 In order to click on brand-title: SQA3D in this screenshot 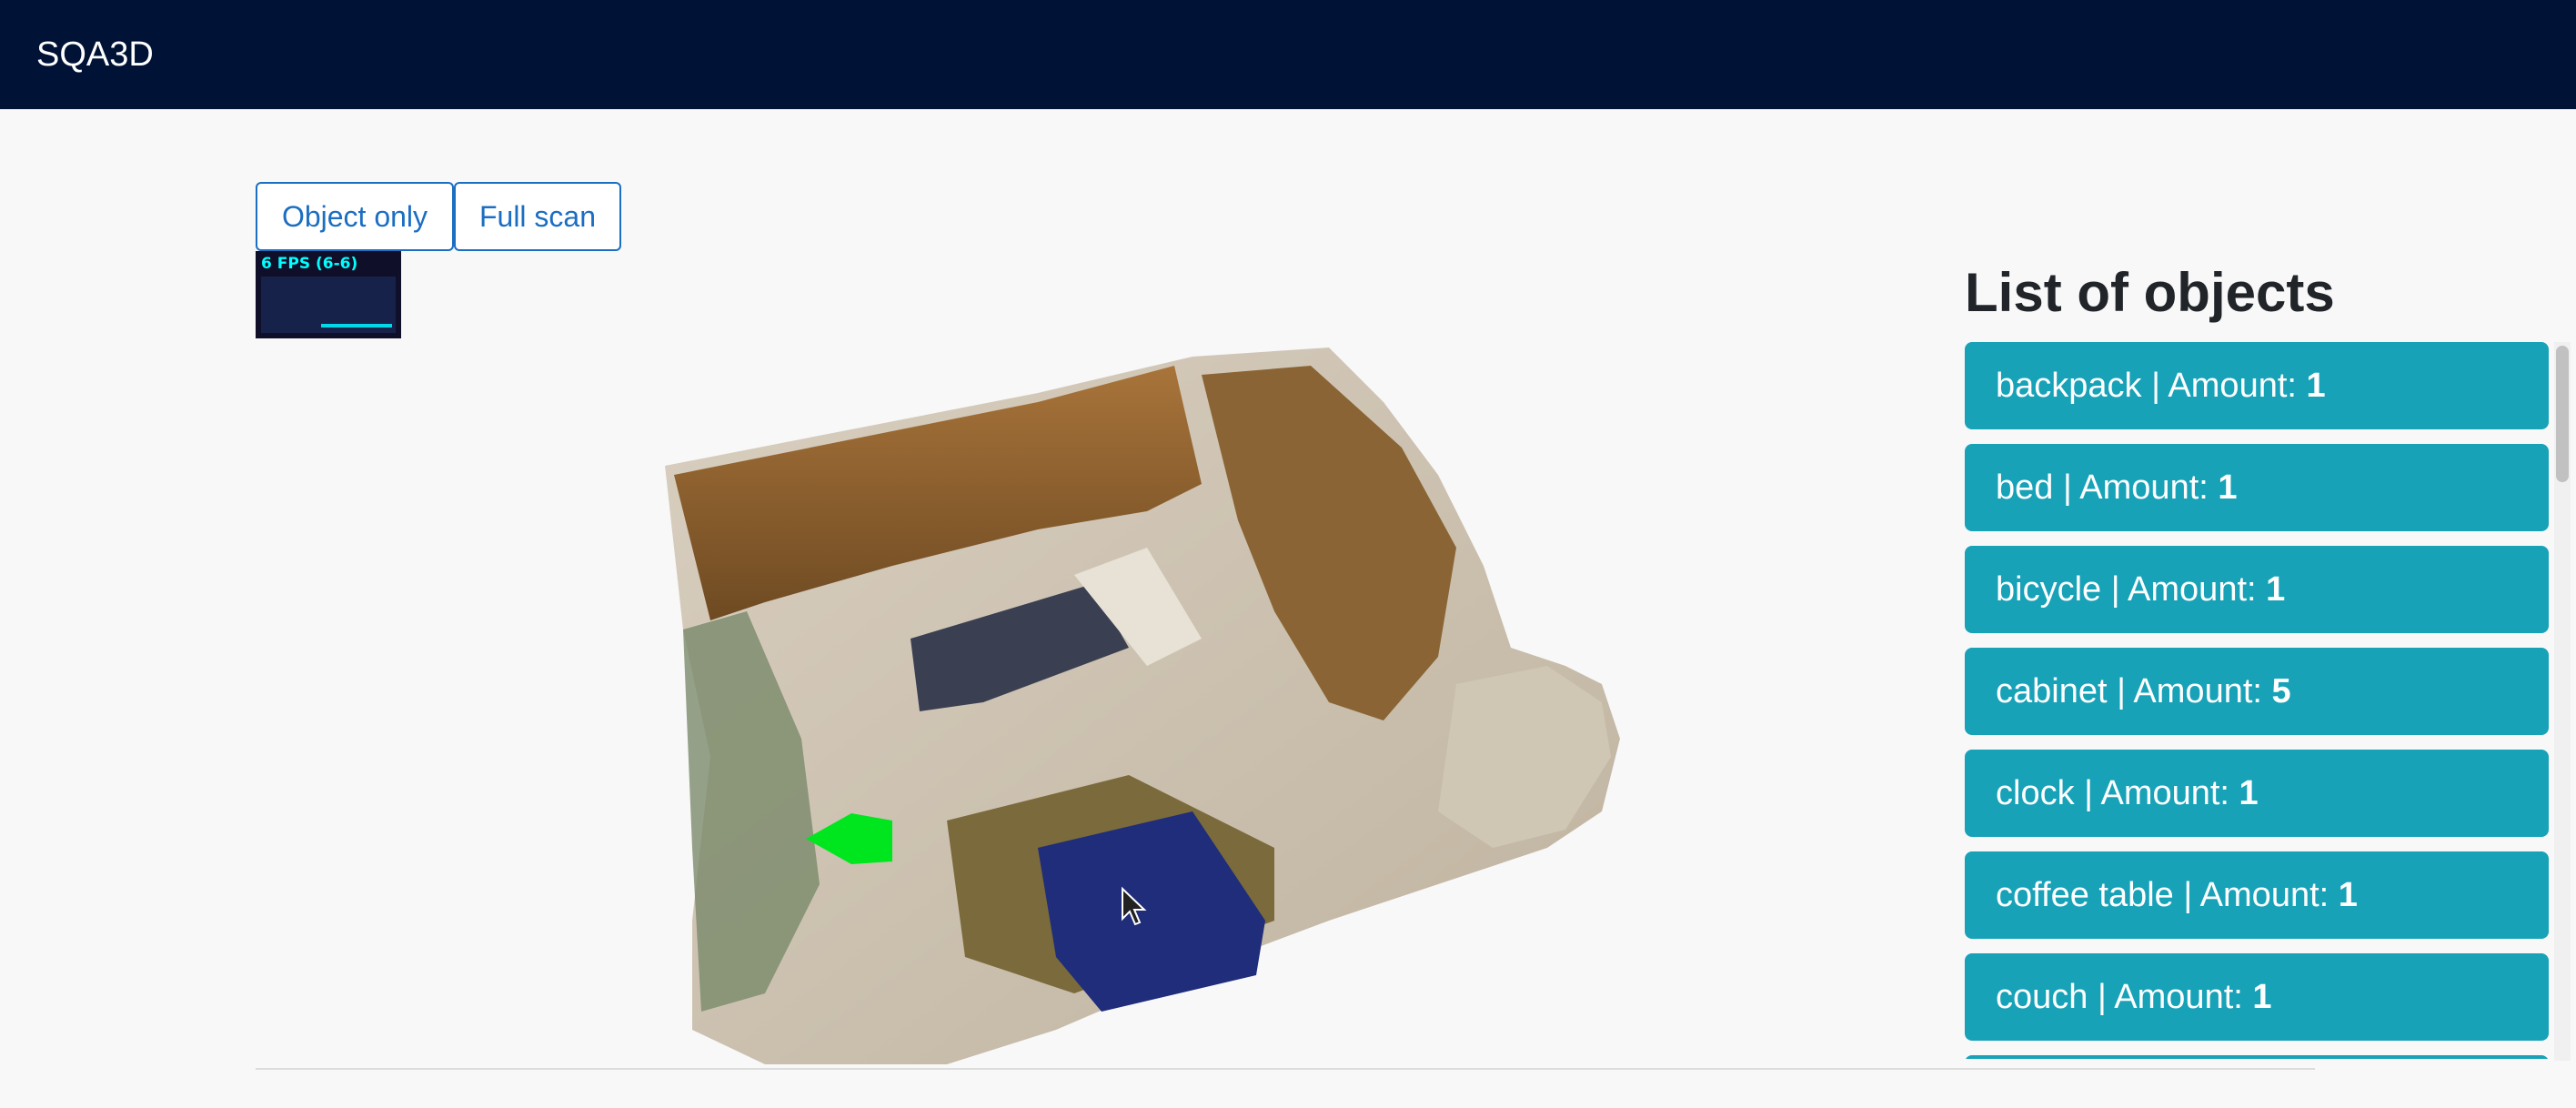, I will do `click(95, 54)`.